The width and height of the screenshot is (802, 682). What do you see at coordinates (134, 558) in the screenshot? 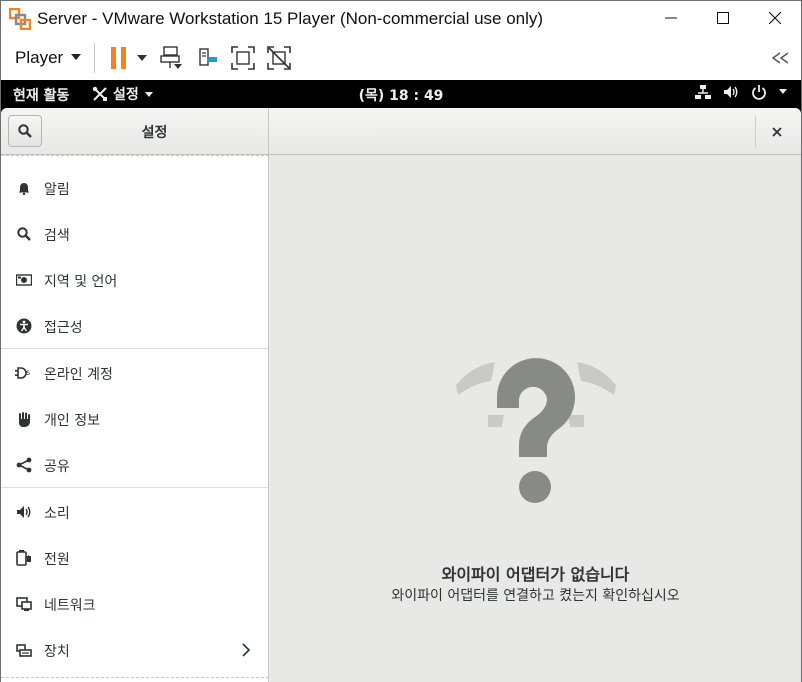
I see `sidebar-item-power: 전원` at bounding box center [134, 558].